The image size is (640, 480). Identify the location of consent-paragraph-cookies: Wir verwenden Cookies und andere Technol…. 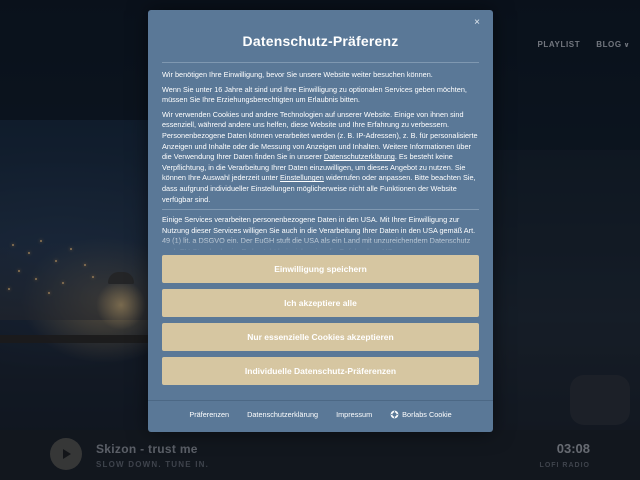
(320, 157).